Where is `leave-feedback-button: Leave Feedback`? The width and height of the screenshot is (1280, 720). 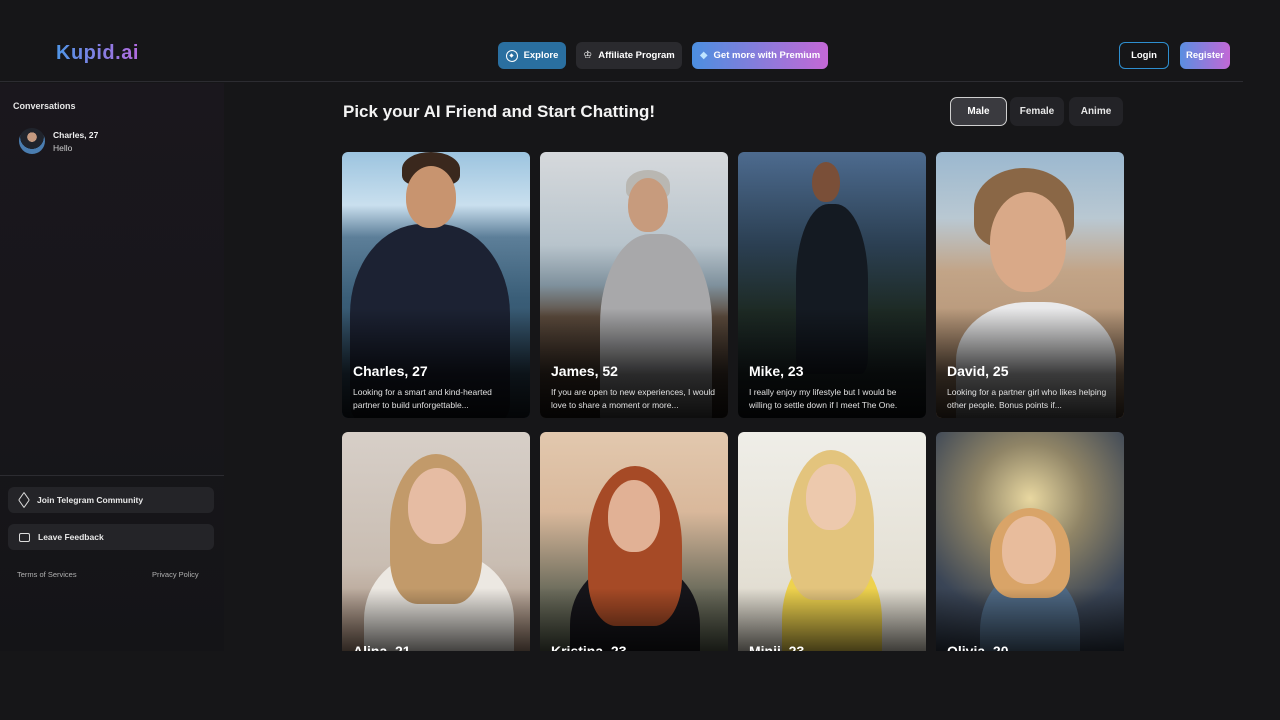 leave-feedback-button: Leave Feedback is located at coordinates (111, 537).